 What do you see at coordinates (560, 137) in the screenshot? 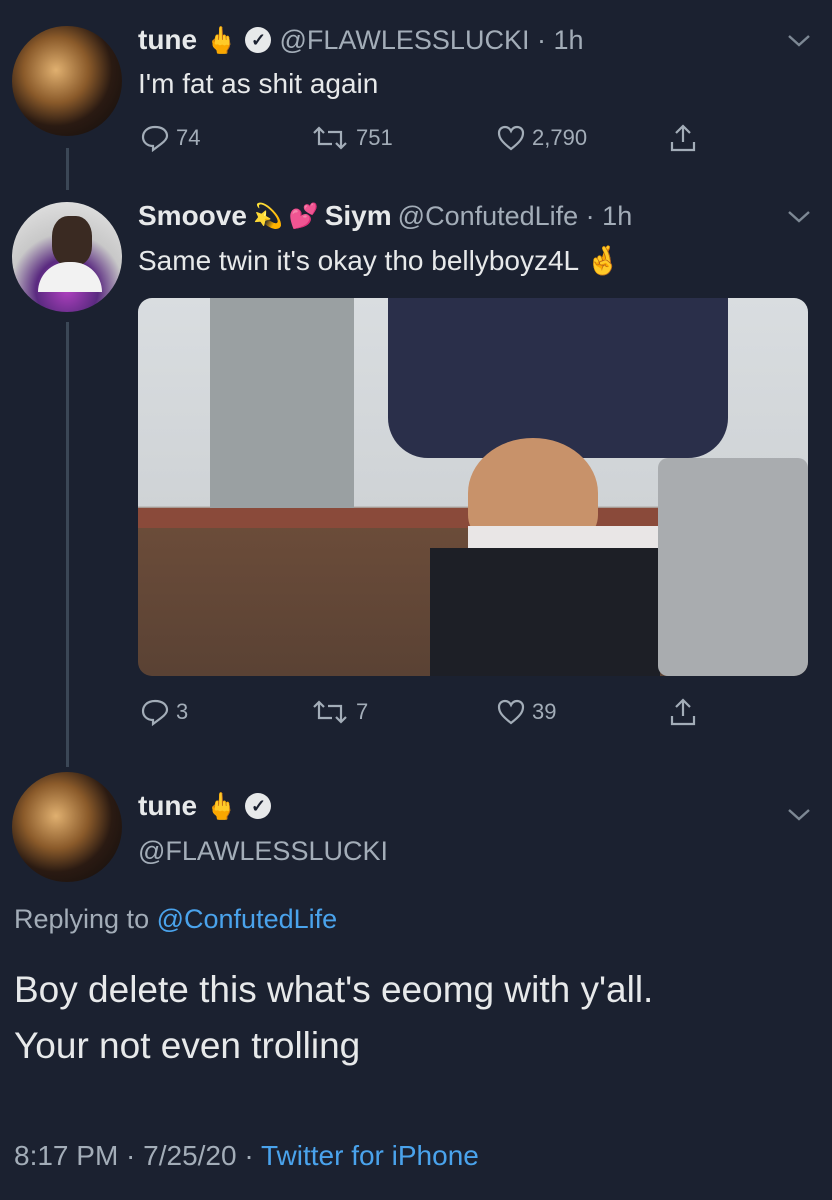
I see `like-count: 2,790` at bounding box center [560, 137].